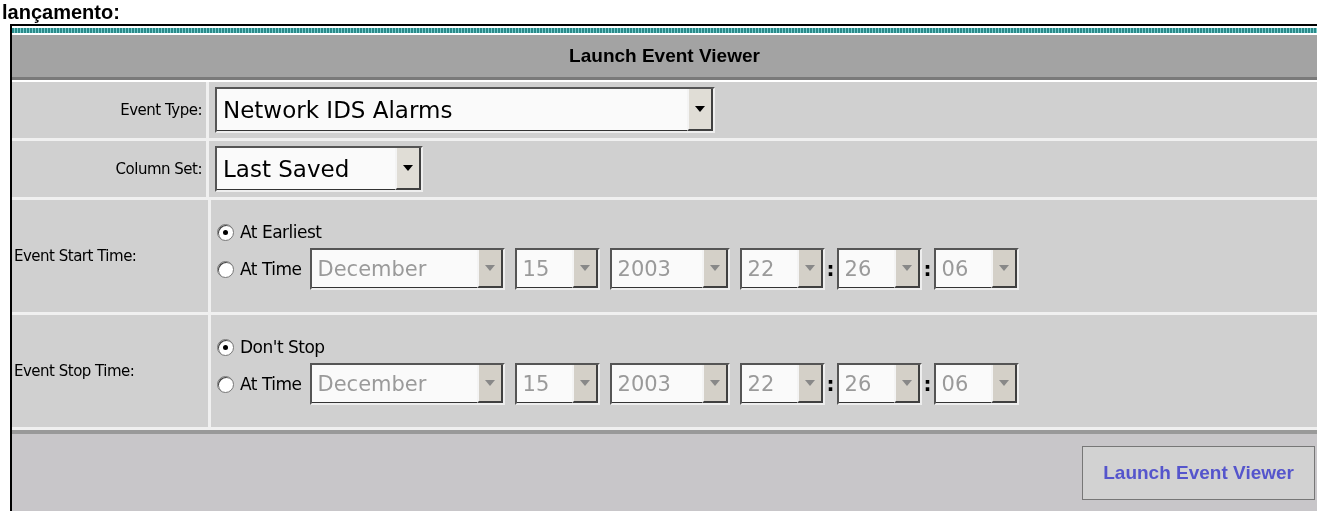 The image size is (1317, 511). What do you see at coordinates (465, 110) in the screenshot?
I see `dropdown-field: Network IDS Alarms` at bounding box center [465, 110].